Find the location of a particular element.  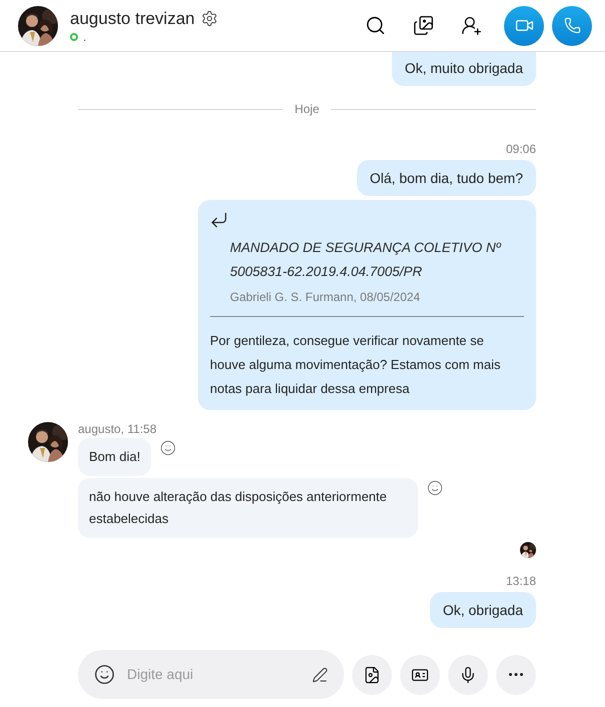

reply-icon is located at coordinates (219, 220).